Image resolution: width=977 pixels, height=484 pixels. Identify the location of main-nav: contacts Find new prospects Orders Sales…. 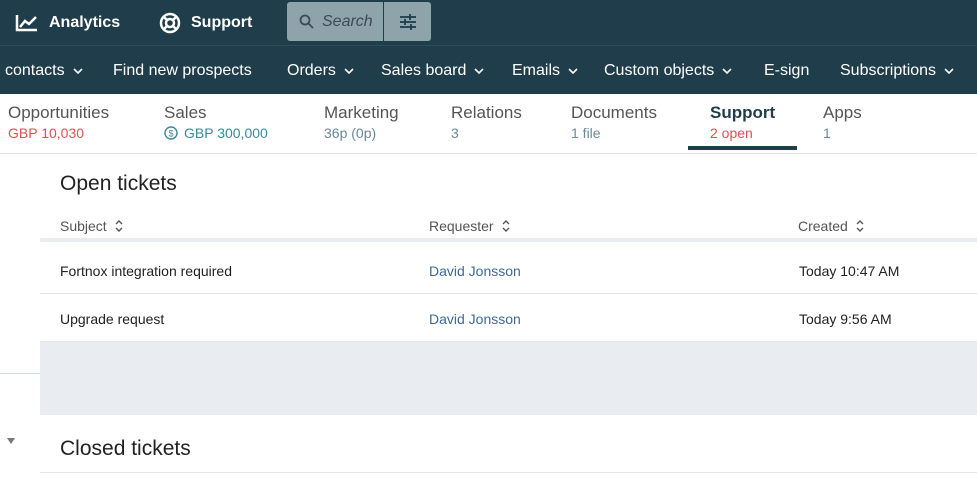
(488, 69).